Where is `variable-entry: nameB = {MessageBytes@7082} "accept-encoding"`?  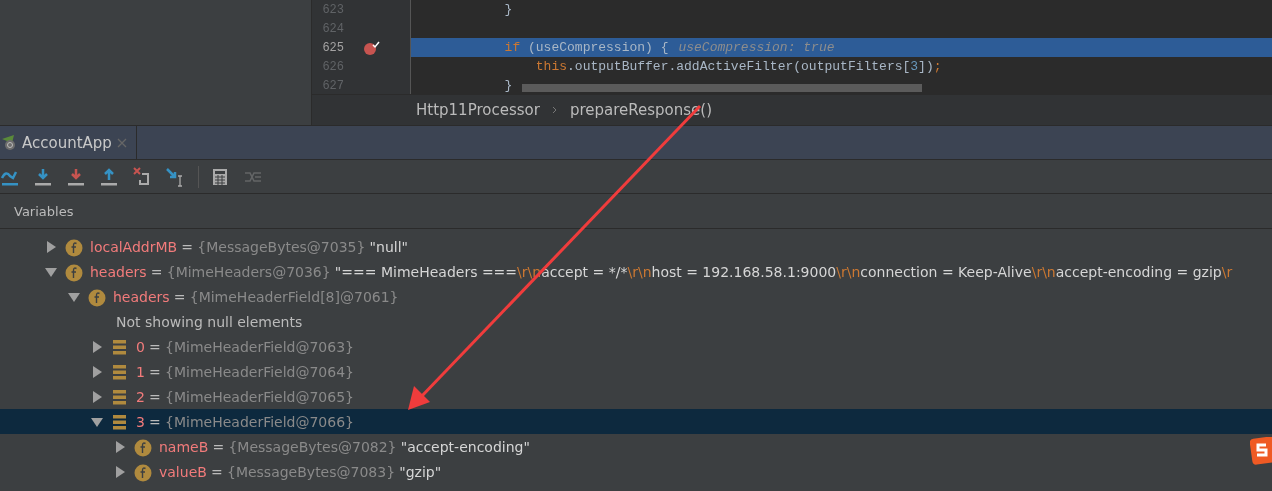 variable-entry: nameB = {MessageBytes@7082} "accept-encoding" is located at coordinates (344, 446).